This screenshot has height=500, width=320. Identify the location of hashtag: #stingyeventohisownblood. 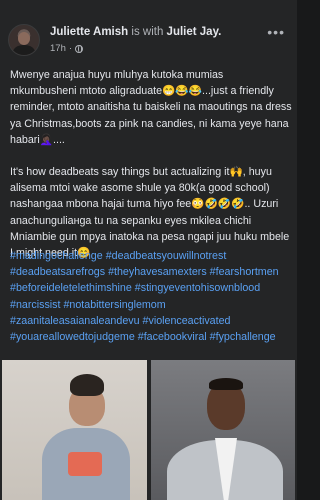
(197, 288).